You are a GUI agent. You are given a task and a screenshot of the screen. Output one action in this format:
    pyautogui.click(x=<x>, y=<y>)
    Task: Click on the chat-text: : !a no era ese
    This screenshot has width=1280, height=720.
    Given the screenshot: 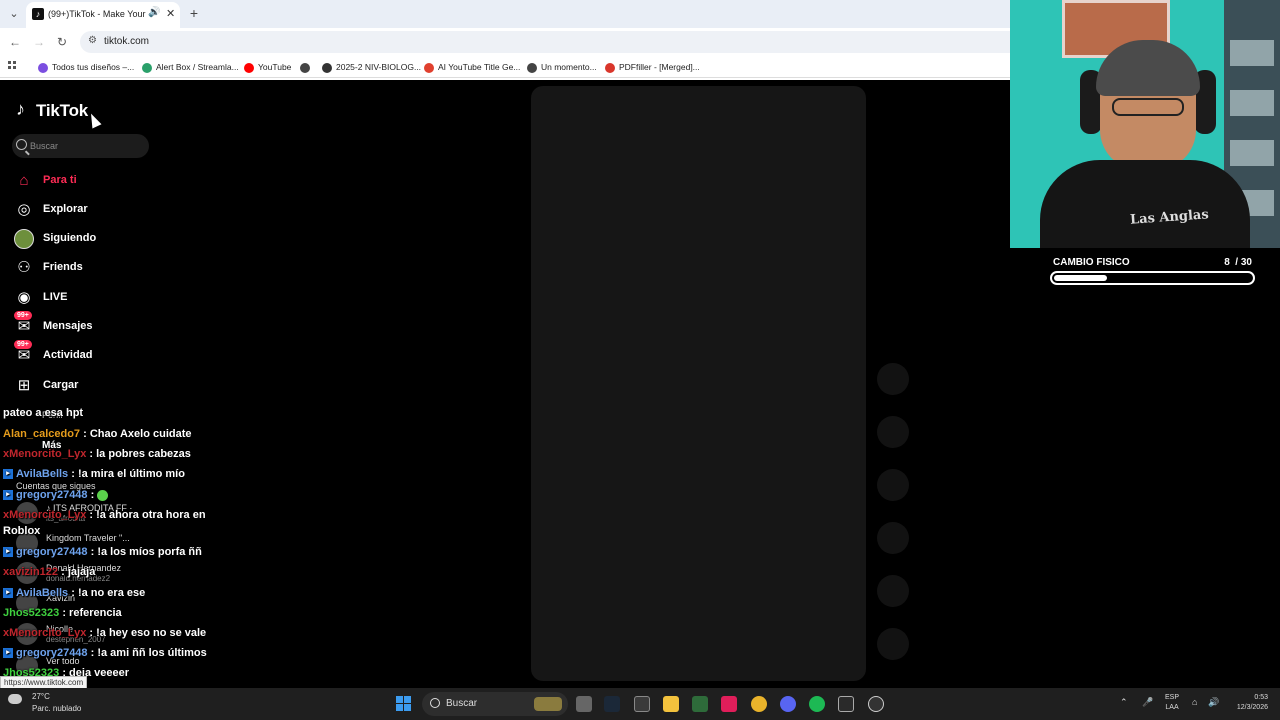 What is the action you would take?
    pyautogui.click(x=108, y=593)
    